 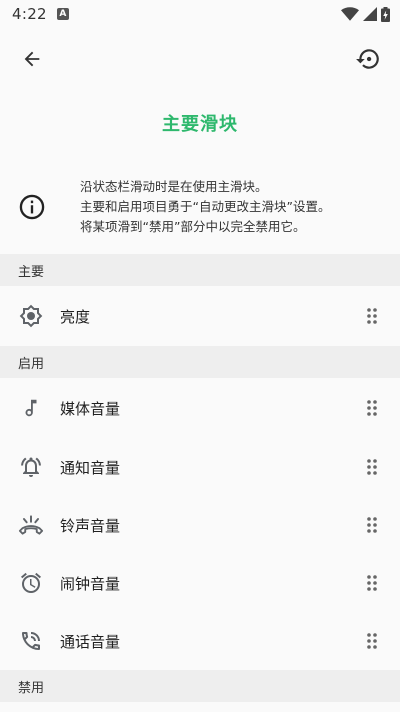 What do you see at coordinates (75, 316) in the screenshot?
I see `slider-item-label: 亮度` at bounding box center [75, 316].